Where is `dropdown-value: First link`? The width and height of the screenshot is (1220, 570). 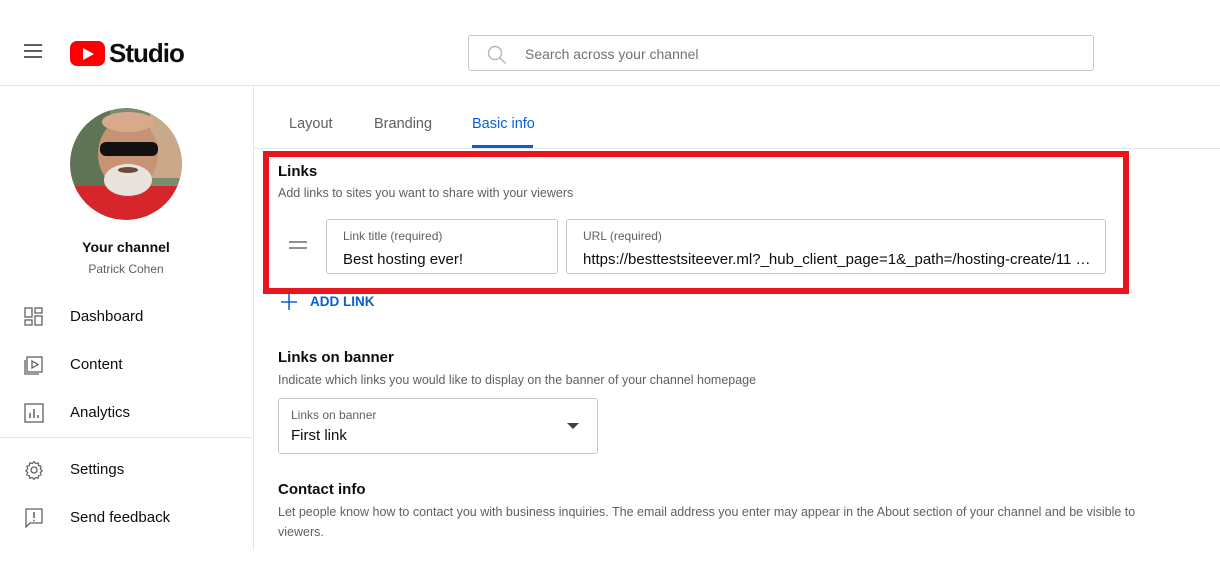
dropdown-value: First link is located at coordinates (319, 435).